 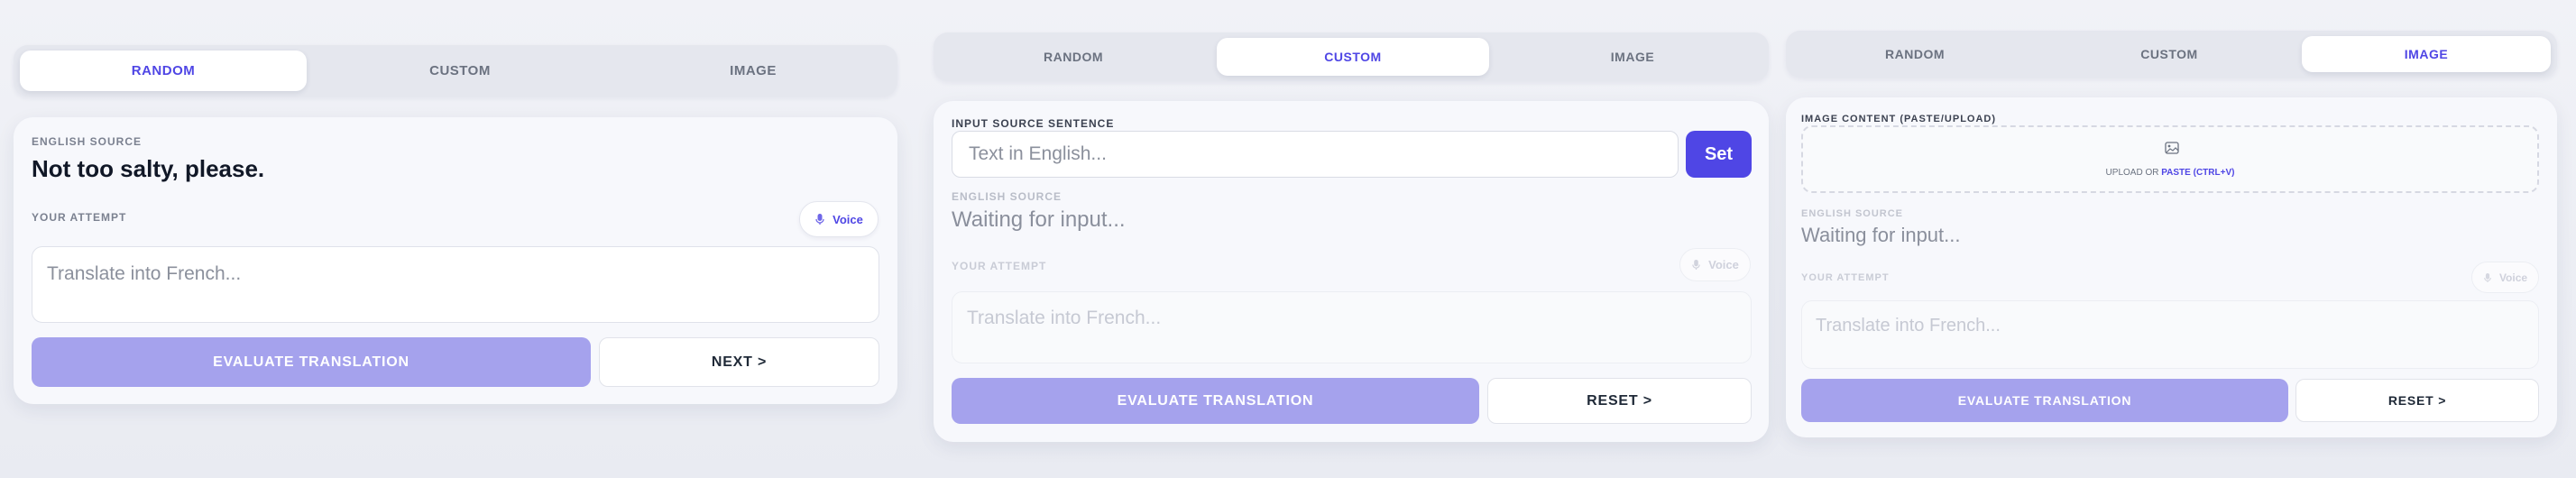 I want to click on upload-prefix: UPLOAD OR, so click(x=2132, y=173).